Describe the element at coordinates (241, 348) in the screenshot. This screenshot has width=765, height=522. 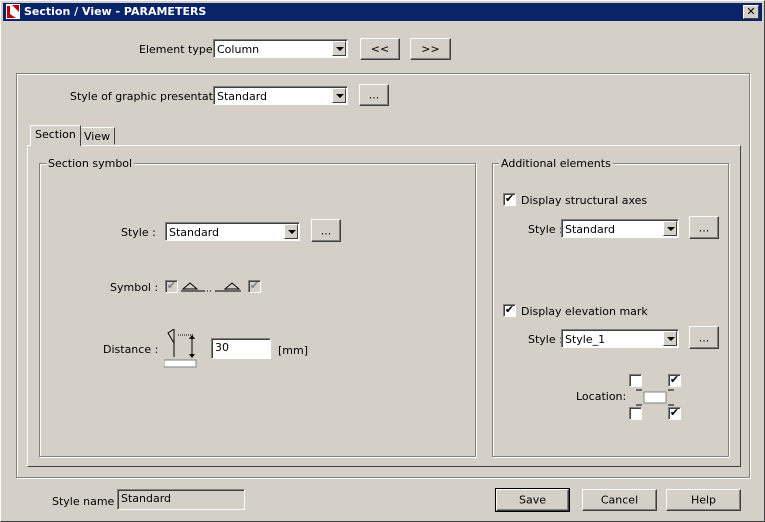
I see `distance-input: 30` at that location.